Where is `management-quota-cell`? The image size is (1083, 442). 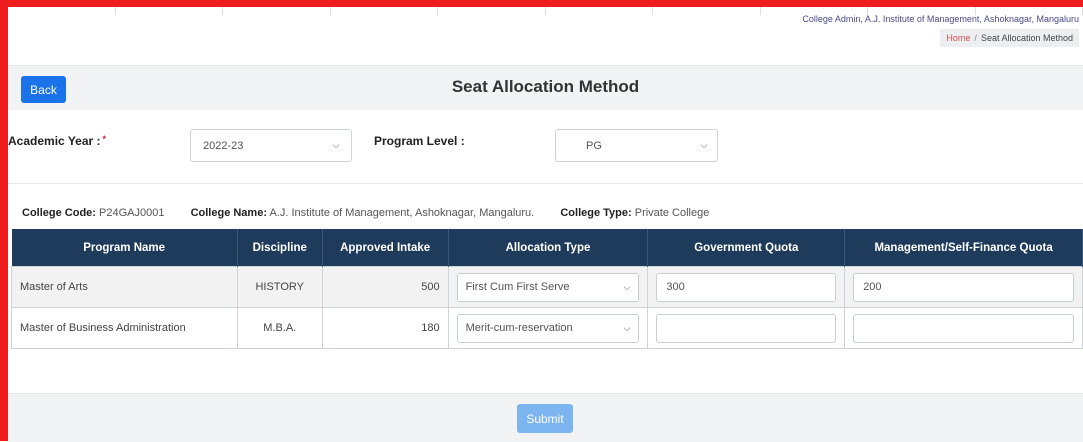
management-quota-cell is located at coordinates (963, 328).